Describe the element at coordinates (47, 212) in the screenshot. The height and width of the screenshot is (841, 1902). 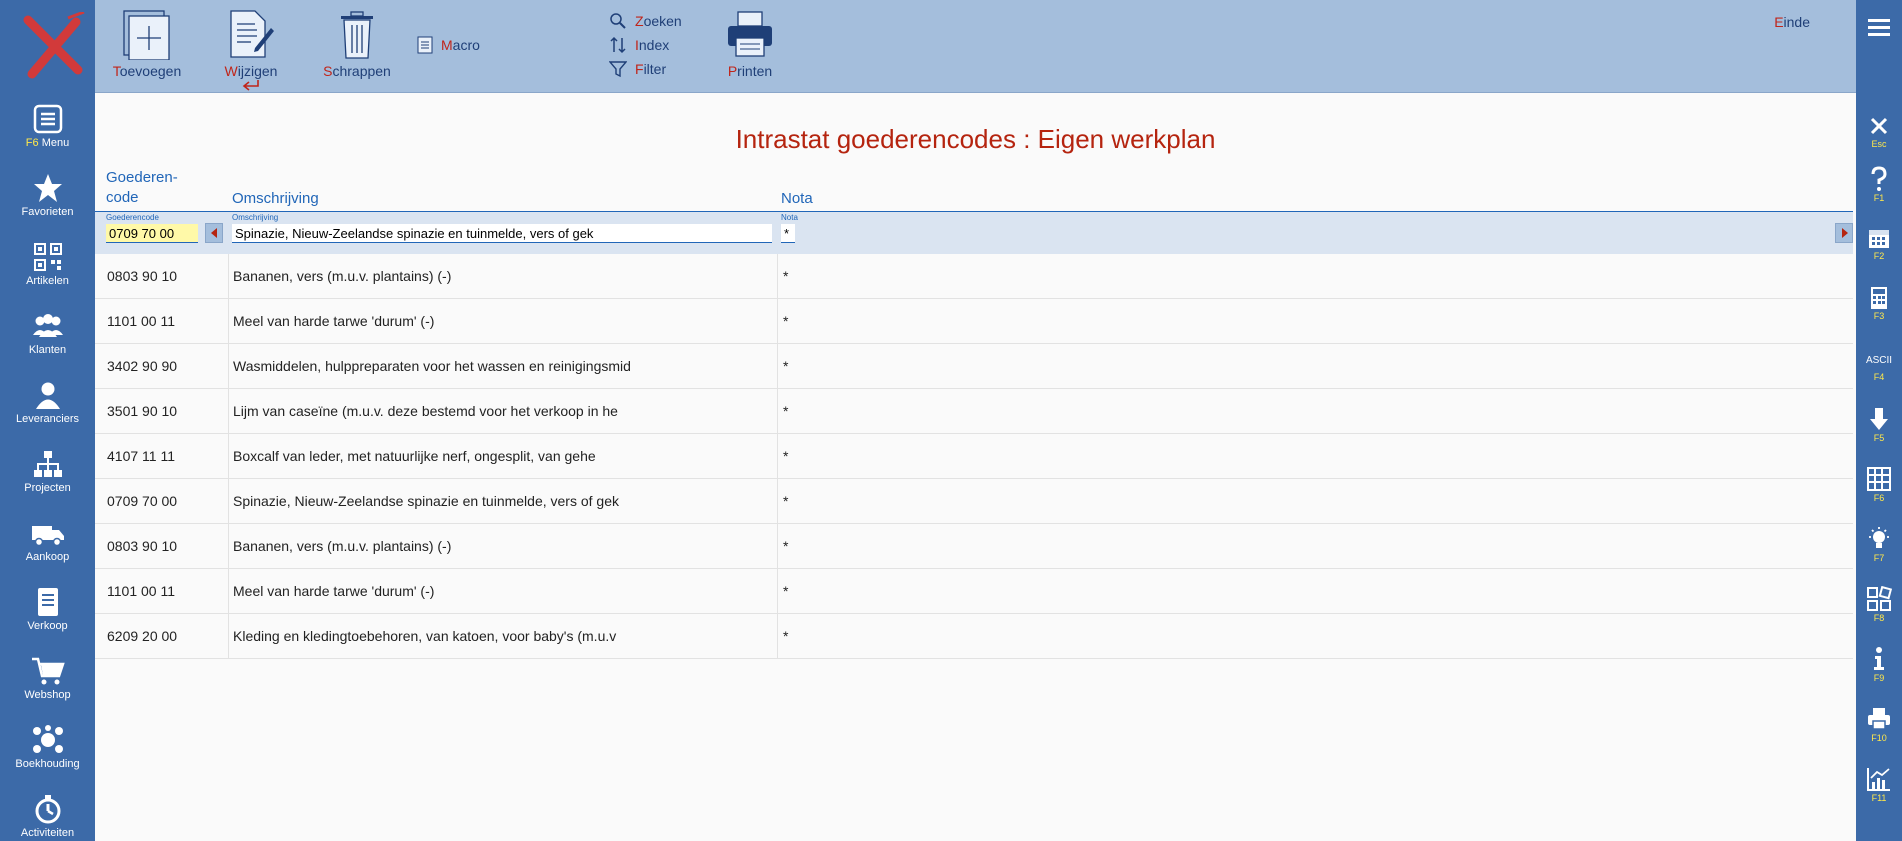
I see `sidebar-item-label: Favorieten` at that location.